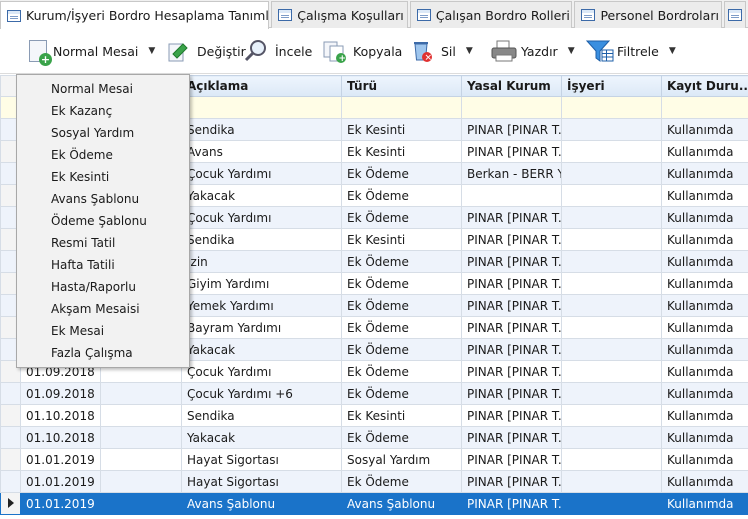 This screenshot has height=519, width=748. Describe the element at coordinates (511, 86) in the screenshot. I see `column-header-yasal-kurum: Yasal Kurum` at that location.